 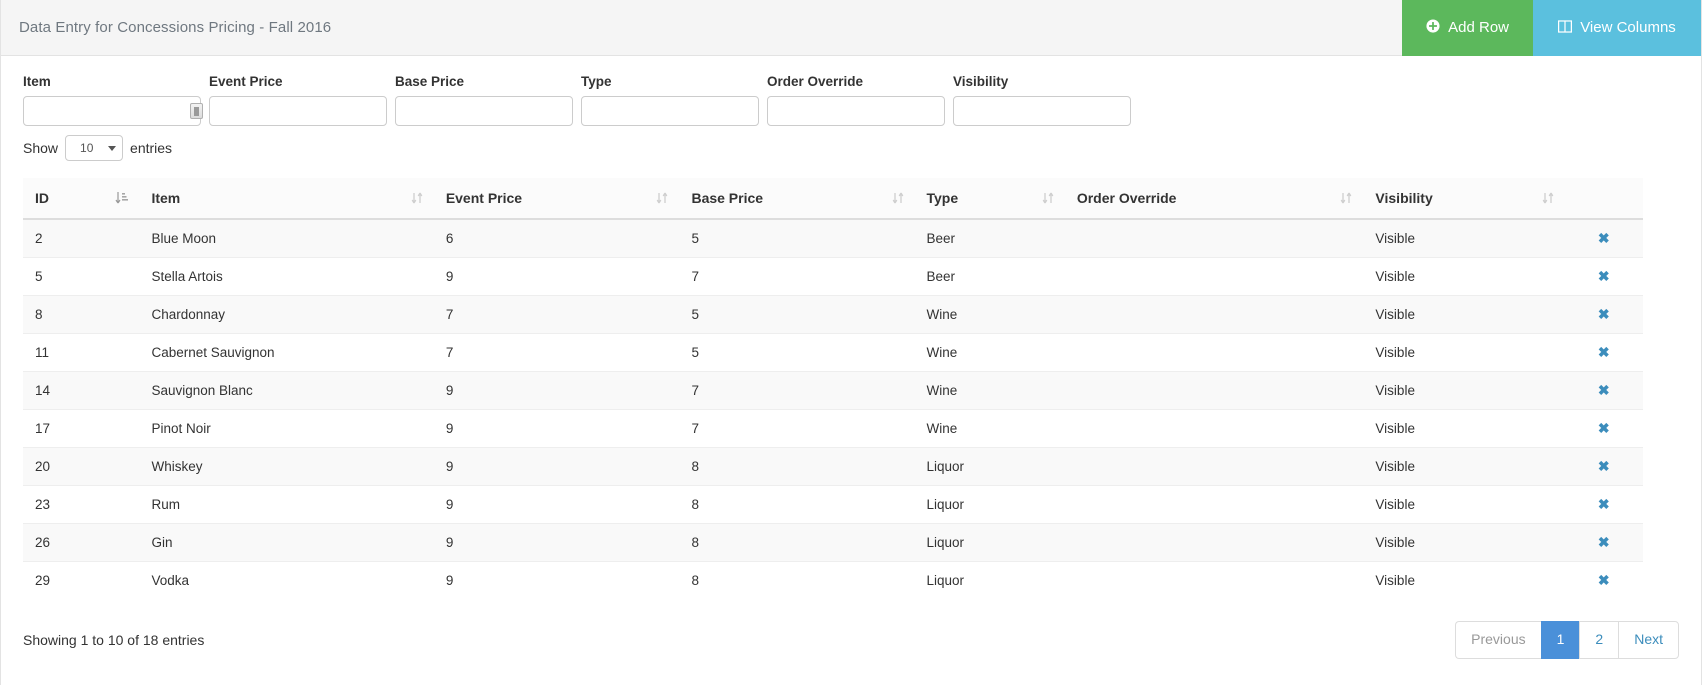 I want to click on length-select: 10 25 50 100, so click(x=94, y=148).